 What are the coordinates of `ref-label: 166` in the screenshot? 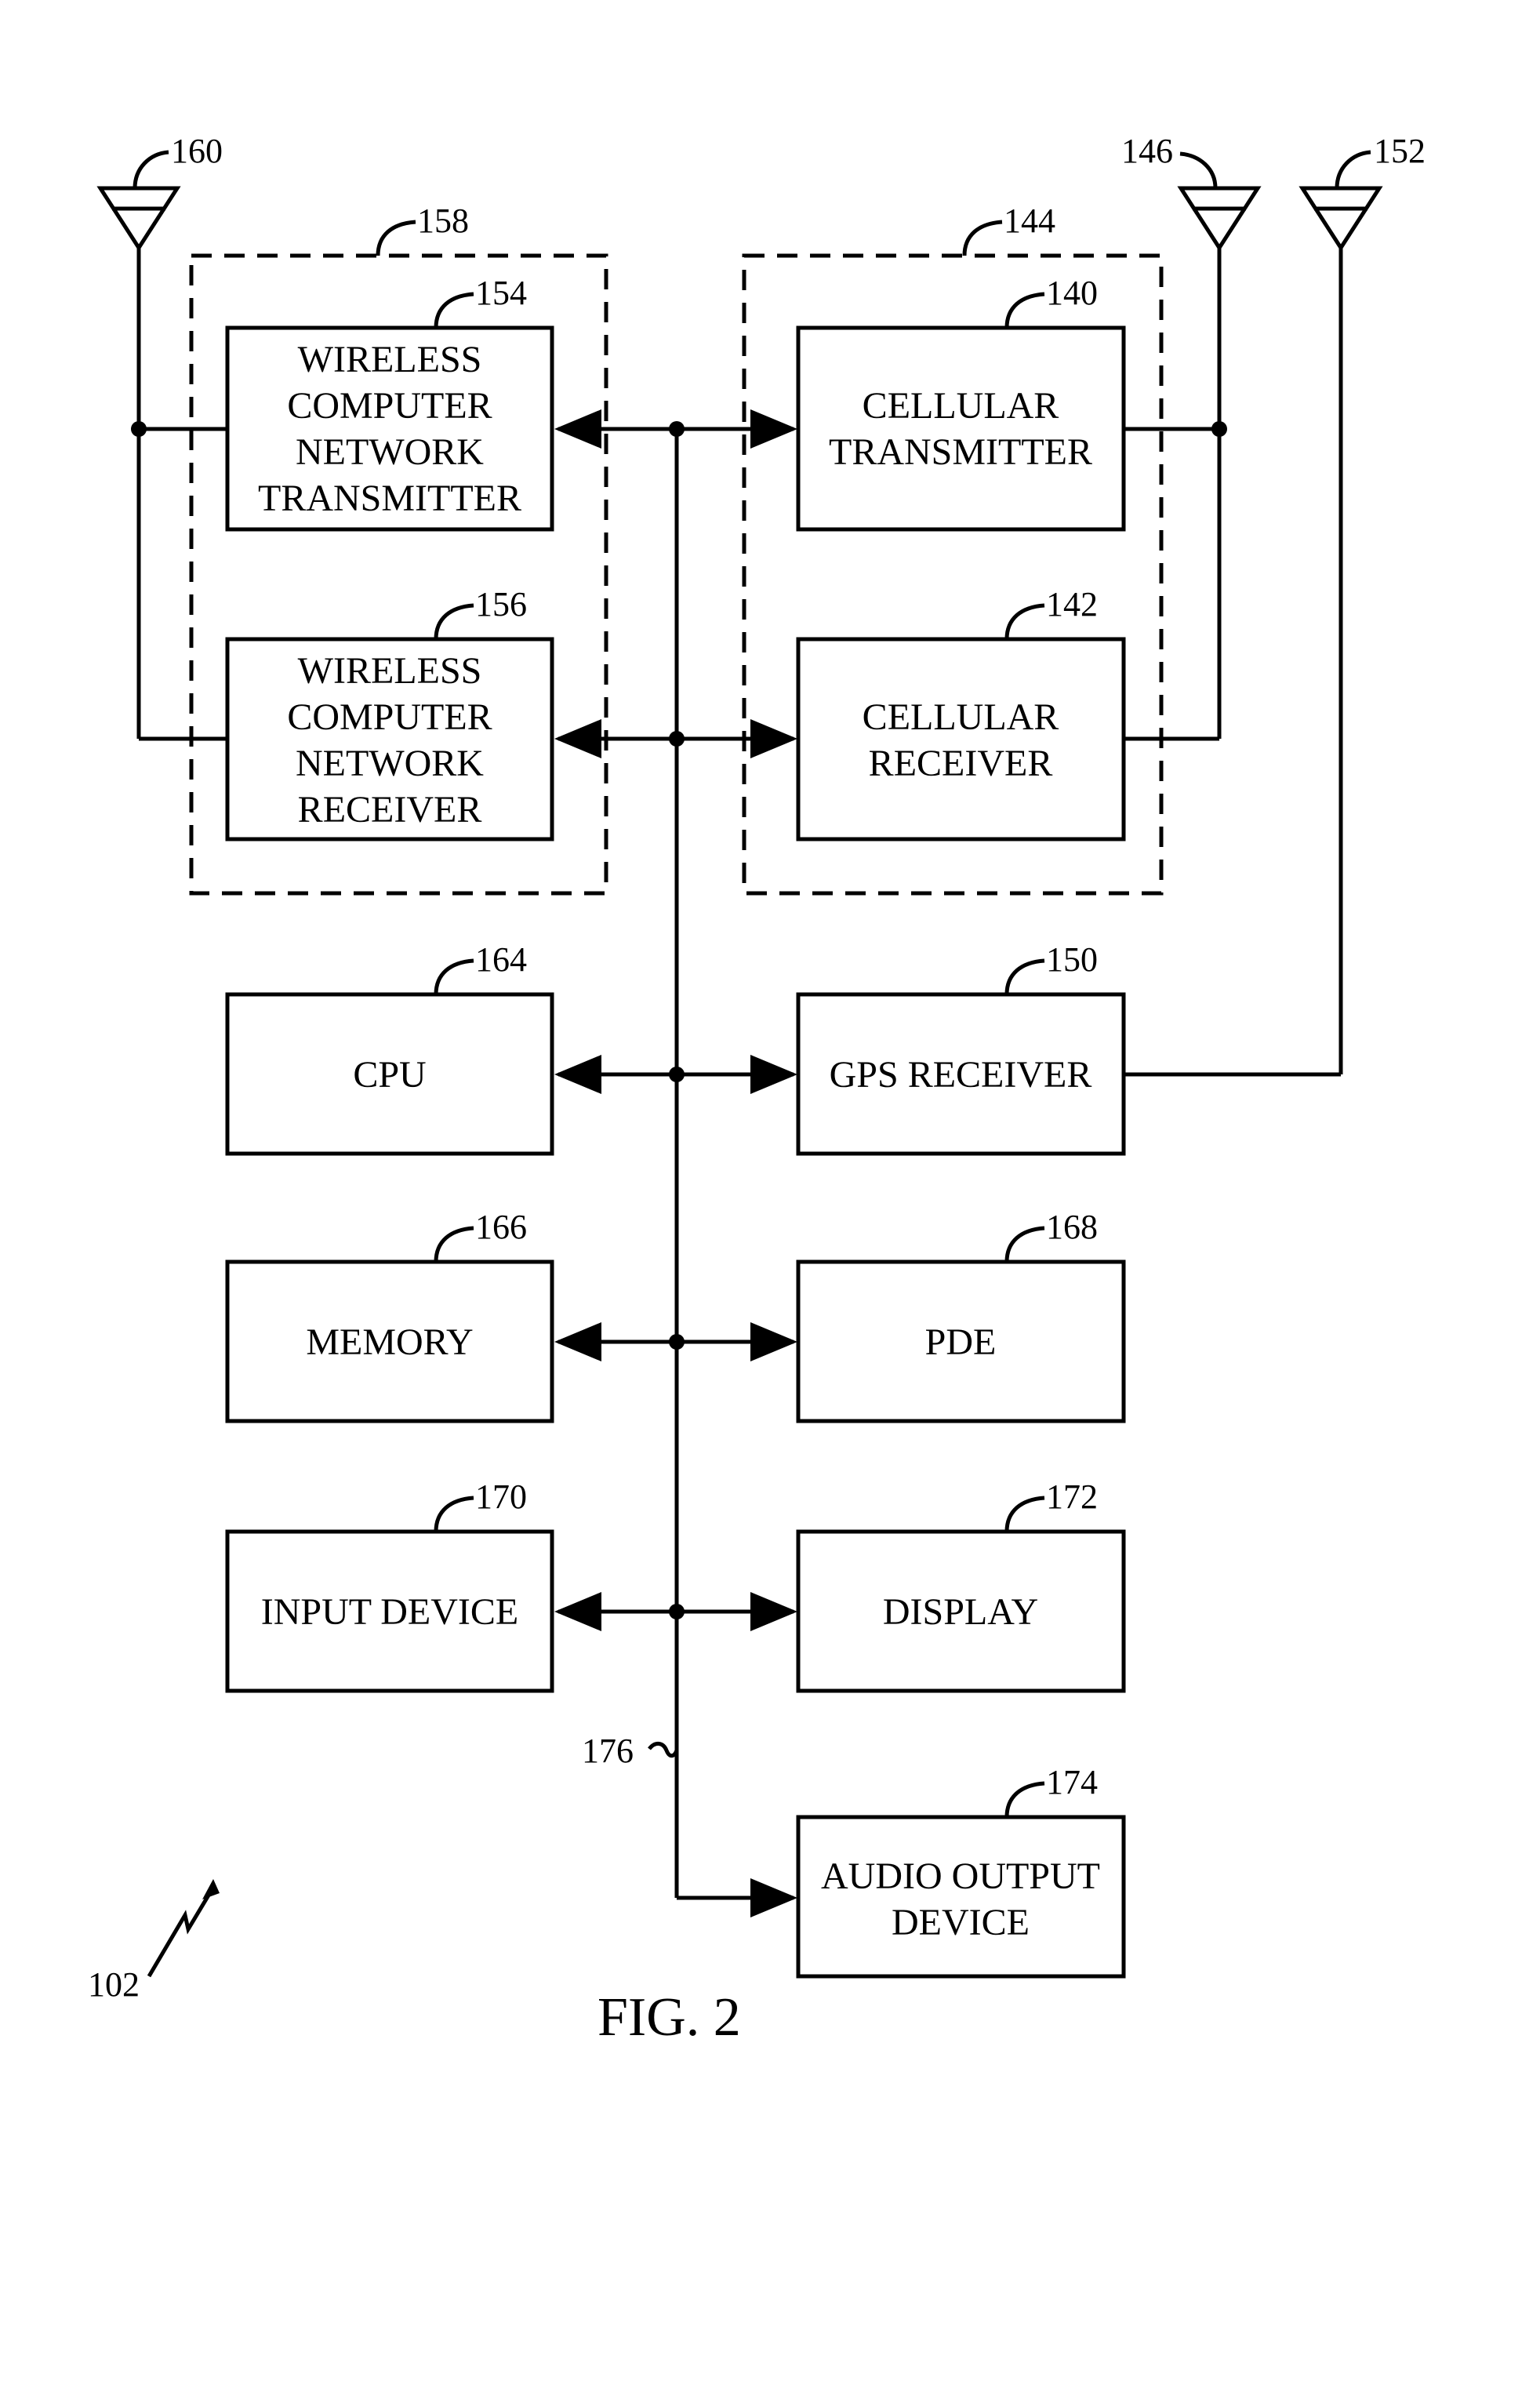 It's located at (501, 1227).